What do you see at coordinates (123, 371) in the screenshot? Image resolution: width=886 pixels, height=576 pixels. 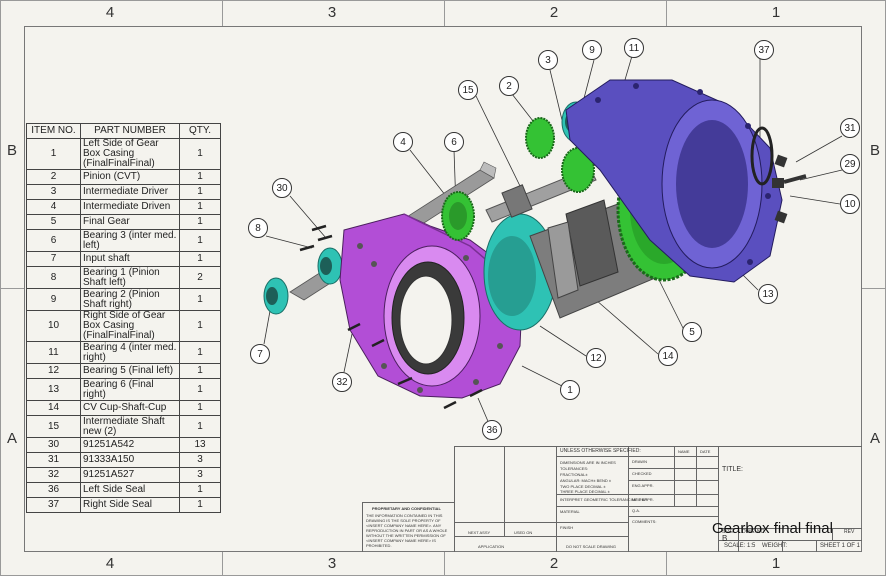 I see `bom-row: 12 Bearing 5 (Final left) 1` at bounding box center [123, 371].